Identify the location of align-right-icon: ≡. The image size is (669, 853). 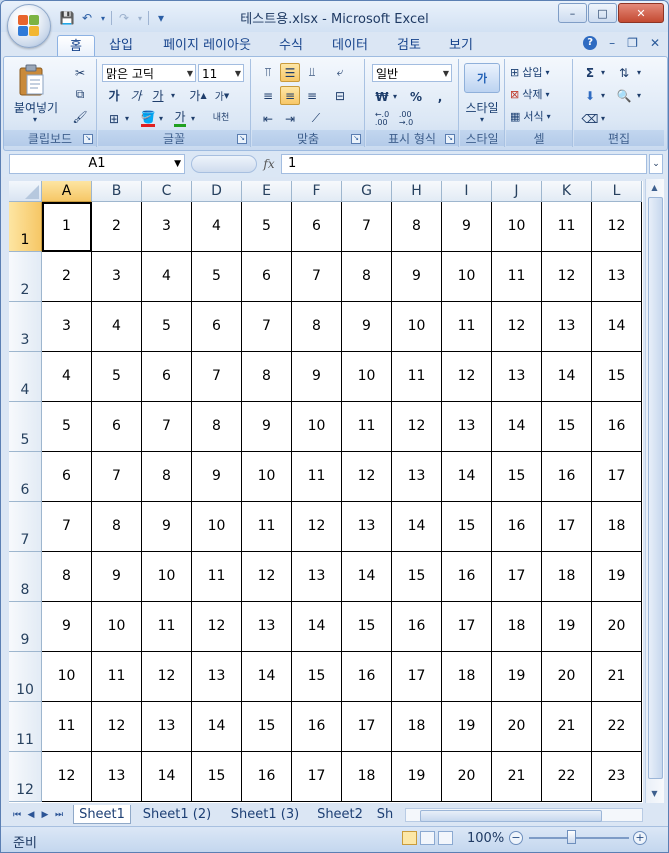
(312, 95).